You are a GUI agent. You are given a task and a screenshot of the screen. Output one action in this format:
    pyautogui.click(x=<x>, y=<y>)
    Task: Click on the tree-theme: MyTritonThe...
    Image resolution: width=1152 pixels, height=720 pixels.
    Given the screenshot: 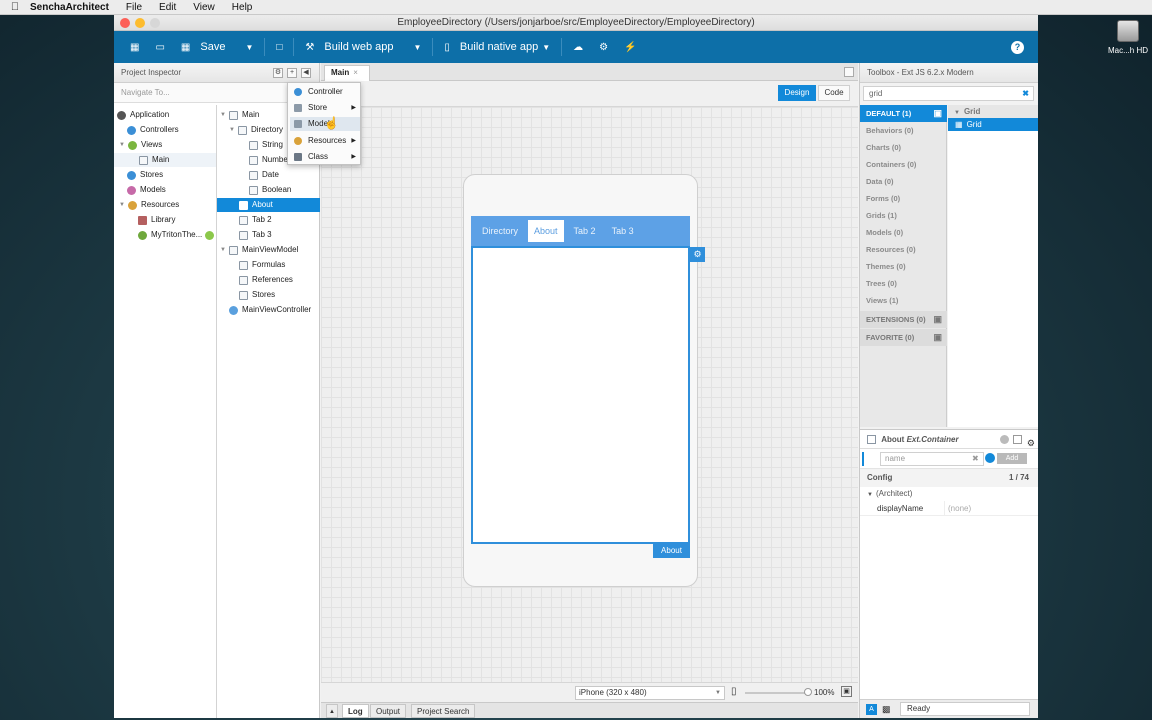 What is the action you would take?
    pyautogui.click(x=178, y=235)
    